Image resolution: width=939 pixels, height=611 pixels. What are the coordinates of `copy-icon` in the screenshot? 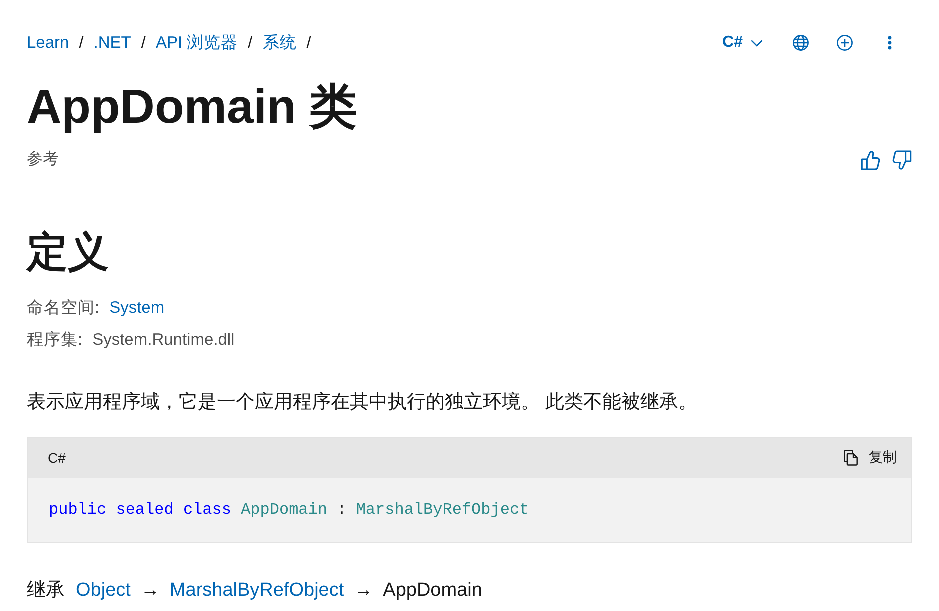 It's located at (851, 458).